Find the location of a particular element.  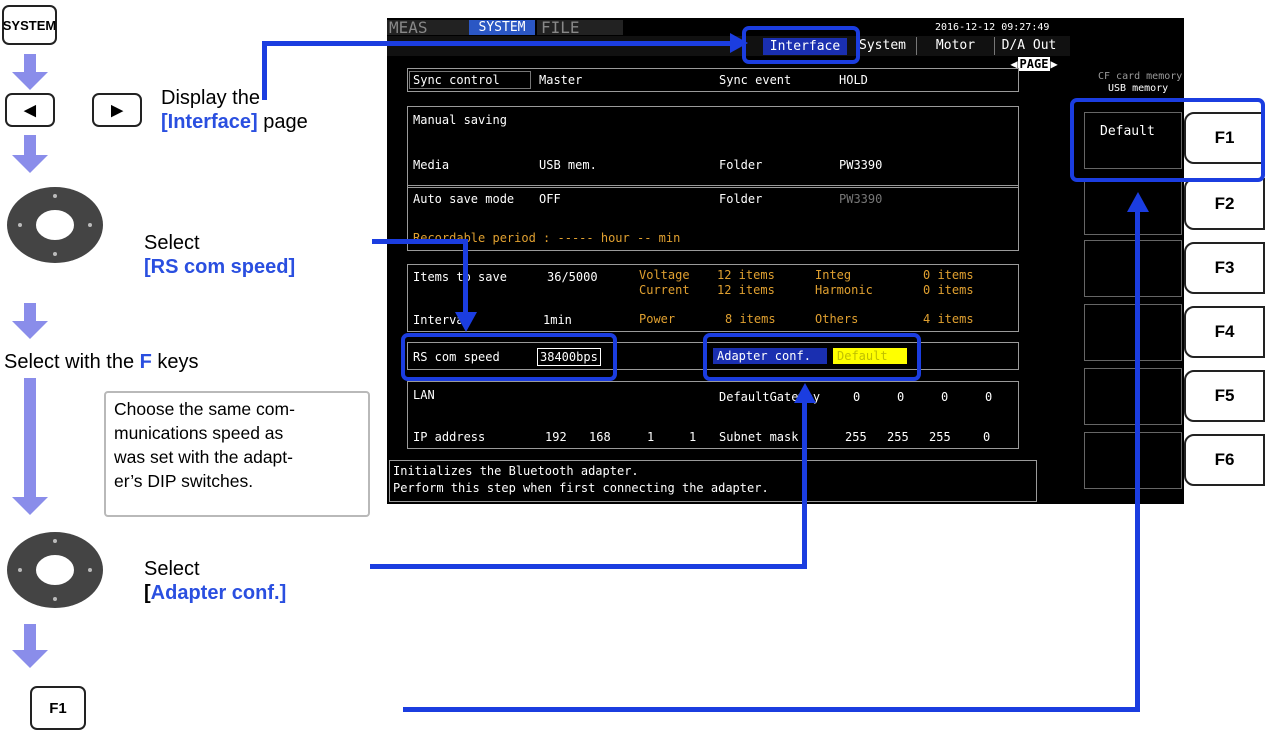

ip-1: 168 is located at coordinates (600, 437).